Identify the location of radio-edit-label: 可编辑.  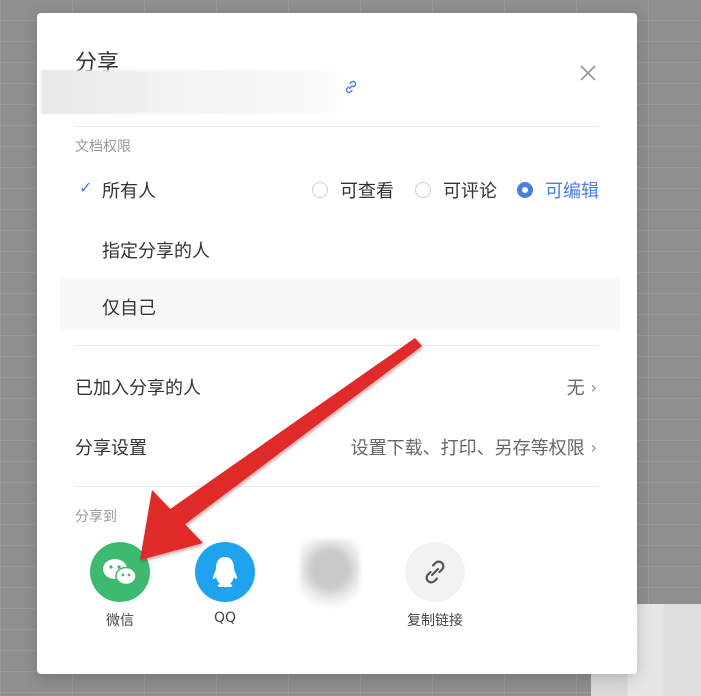
(572, 191).